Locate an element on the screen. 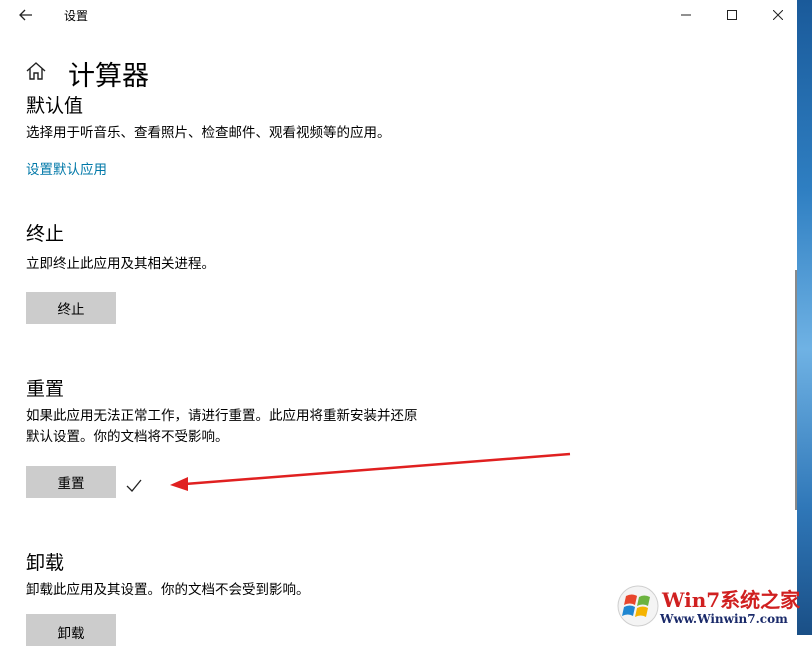 The image size is (812, 646). page-title: 计算器 is located at coordinates (108, 76).